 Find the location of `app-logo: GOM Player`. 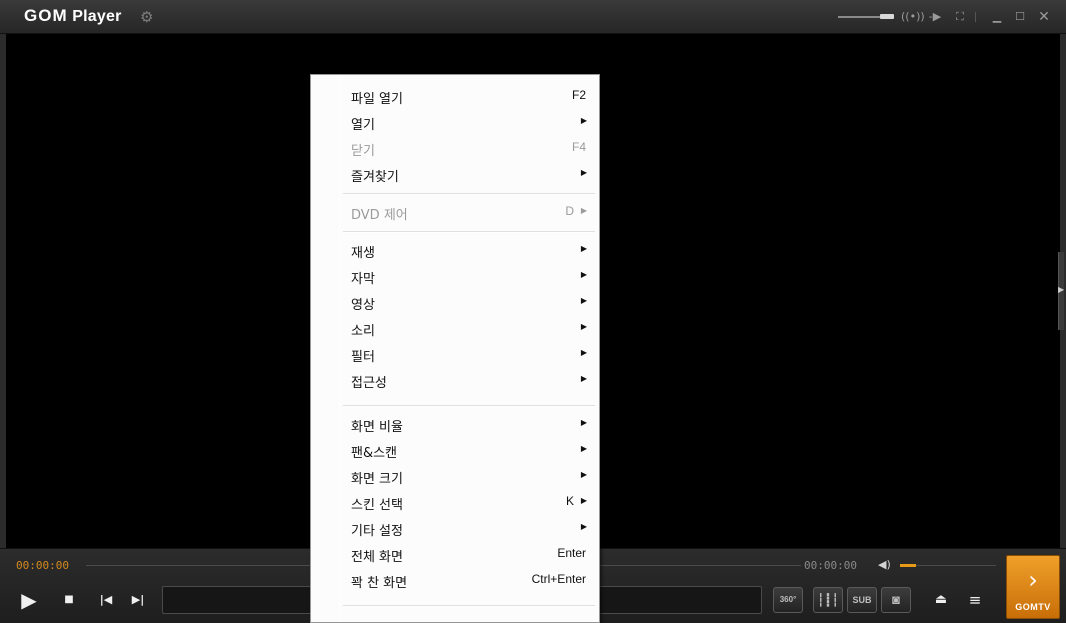

app-logo: GOM Player is located at coordinates (73, 16).